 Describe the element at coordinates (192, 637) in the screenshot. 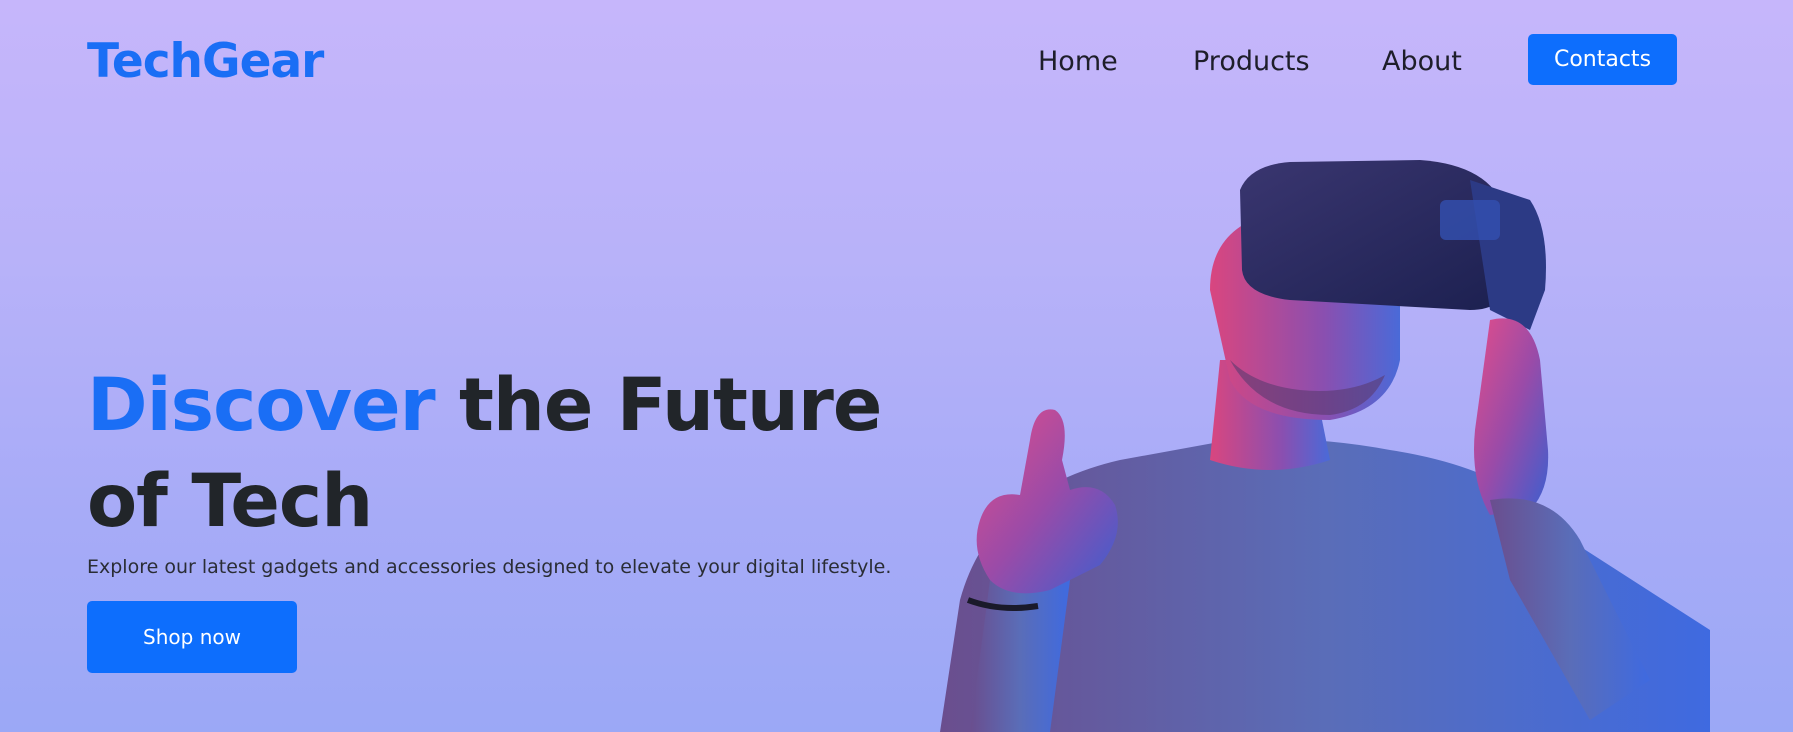

I see `shop-now-button: Shop now` at that location.